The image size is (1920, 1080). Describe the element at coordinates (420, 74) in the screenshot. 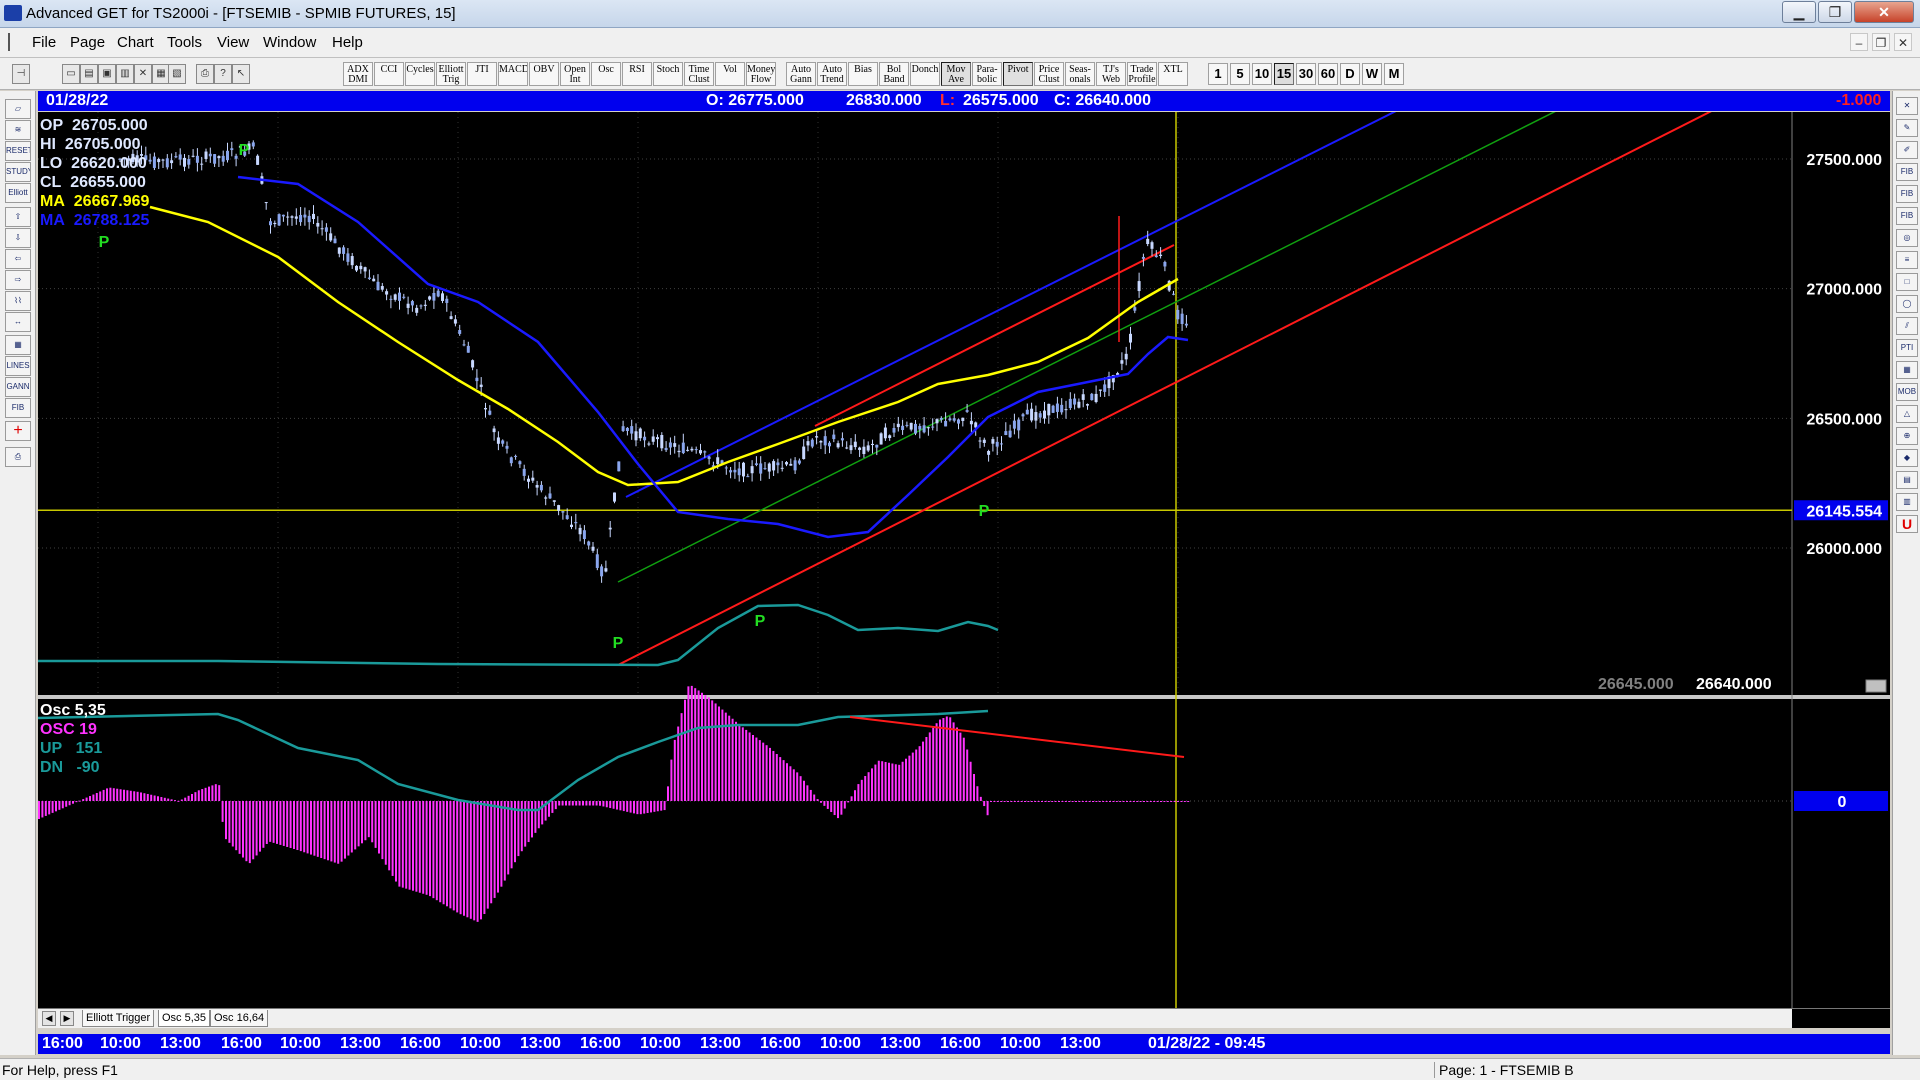

I see `indicator-button-cycles: Cycles` at that location.